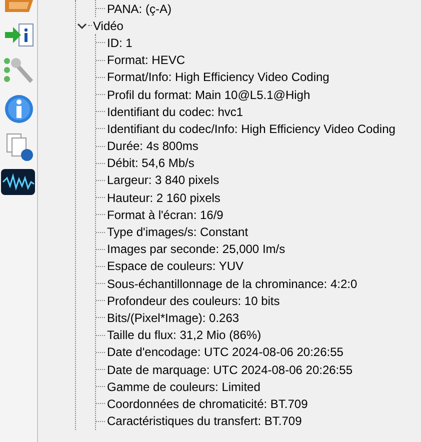 The image size is (421, 442). Describe the element at coordinates (173, 317) in the screenshot. I see `tree-item: Bits/(Pixel*Image): 0.263` at that location.